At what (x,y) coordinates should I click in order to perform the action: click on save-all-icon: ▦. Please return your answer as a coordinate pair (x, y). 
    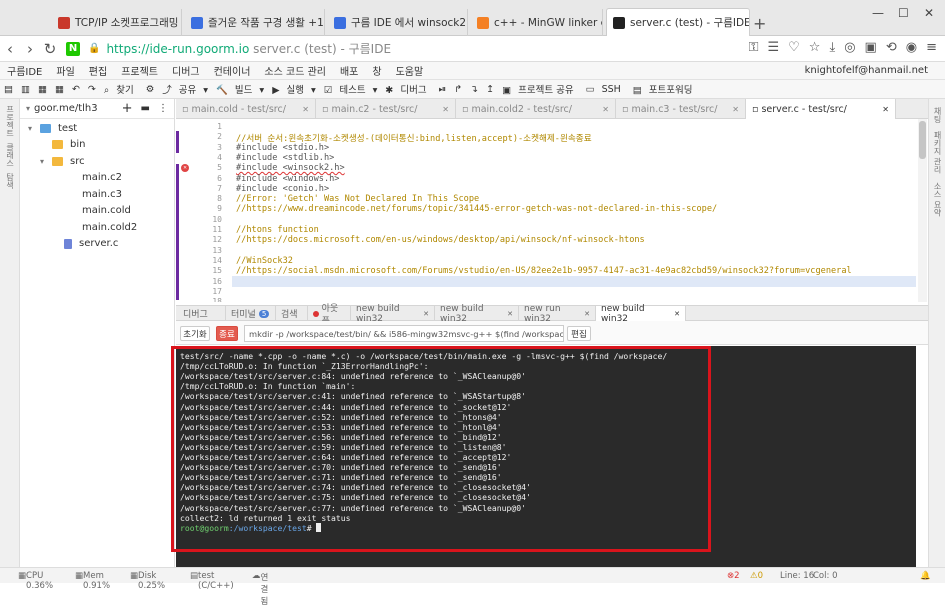
    Looking at the image, I should click on (59, 89).